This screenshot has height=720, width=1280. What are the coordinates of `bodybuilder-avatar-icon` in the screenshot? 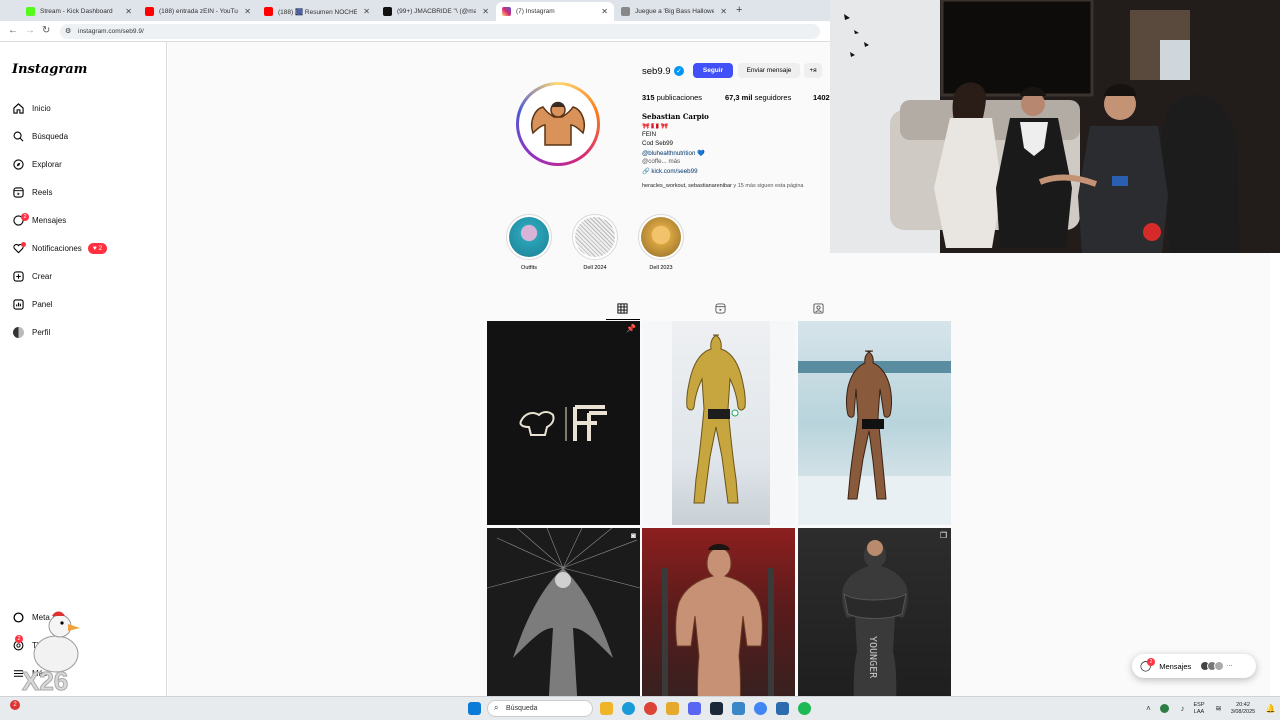 It's located at (558, 124).